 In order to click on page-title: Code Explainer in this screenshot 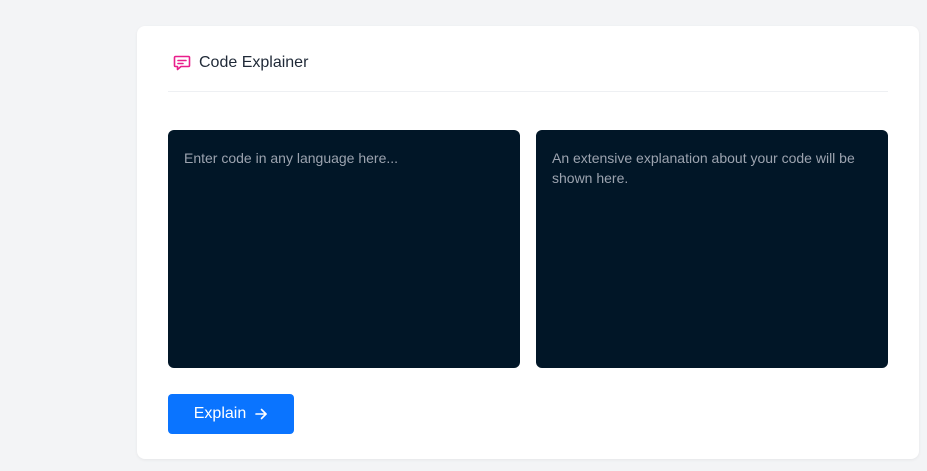, I will do `click(254, 62)`.